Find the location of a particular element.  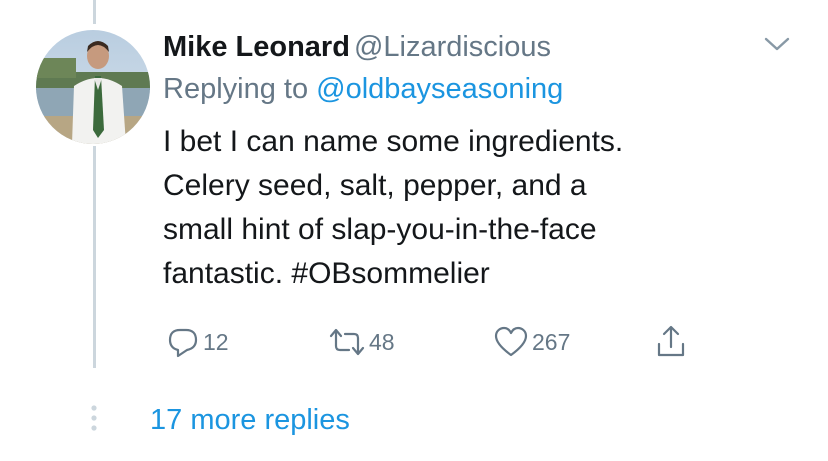

heart-icon is located at coordinates (511, 342).